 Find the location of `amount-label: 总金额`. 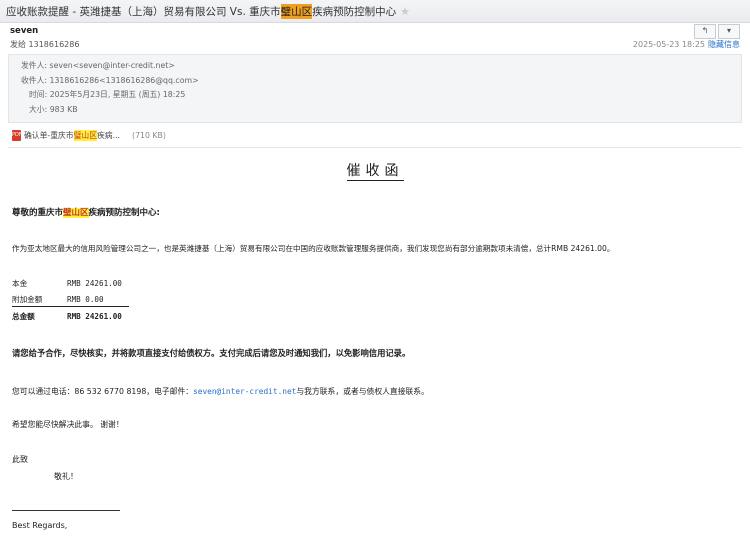

amount-label: 总金额 is located at coordinates (23, 316).